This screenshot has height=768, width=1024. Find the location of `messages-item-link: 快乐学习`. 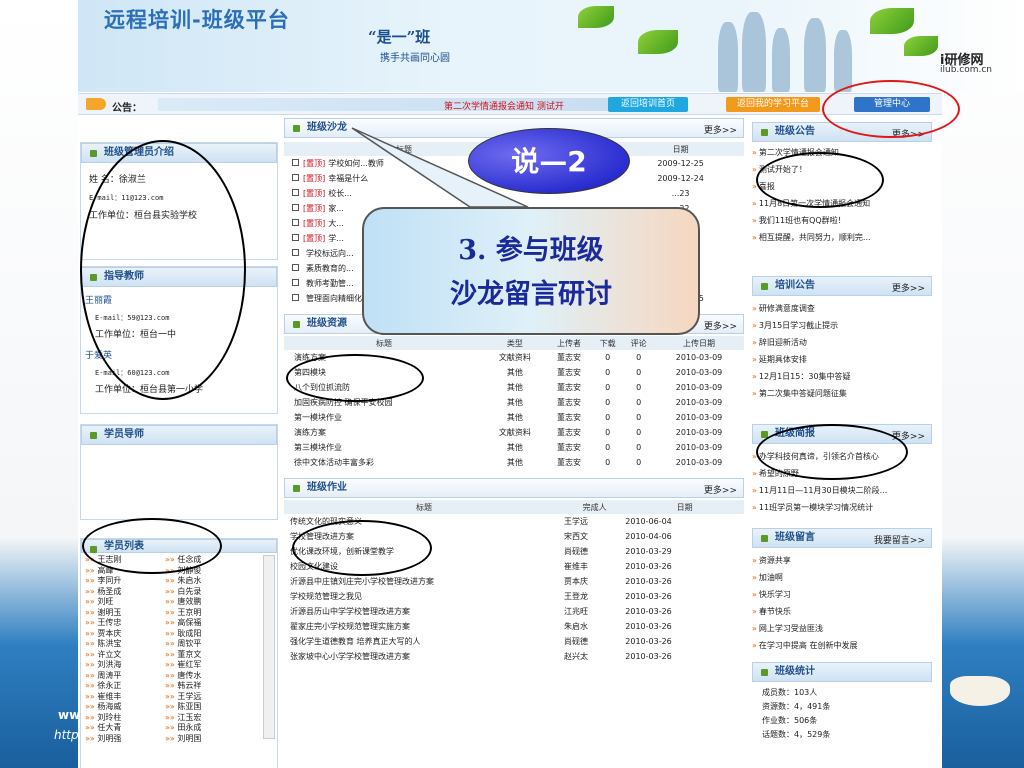

messages-item-link: 快乐学习 is located at coordinates (842, 594).